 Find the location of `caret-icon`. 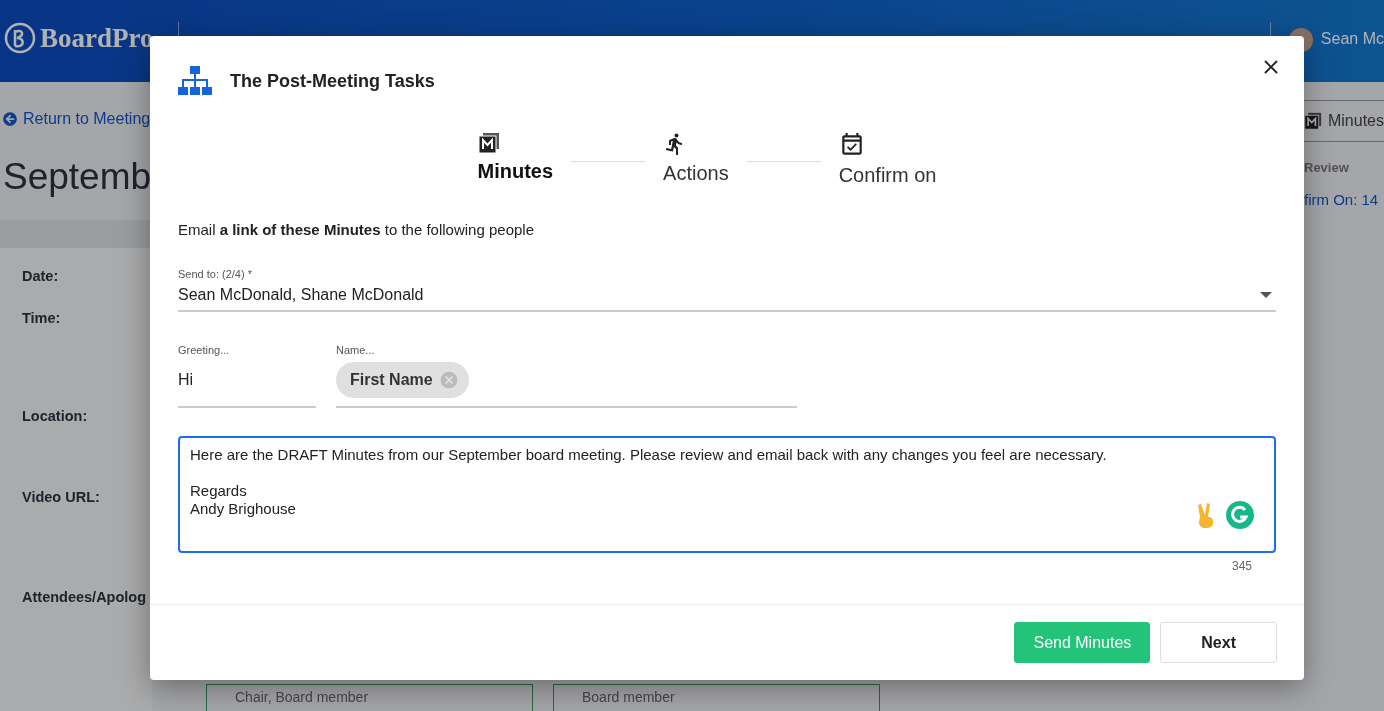

caret-icon is located at coordinates (1266, 295).